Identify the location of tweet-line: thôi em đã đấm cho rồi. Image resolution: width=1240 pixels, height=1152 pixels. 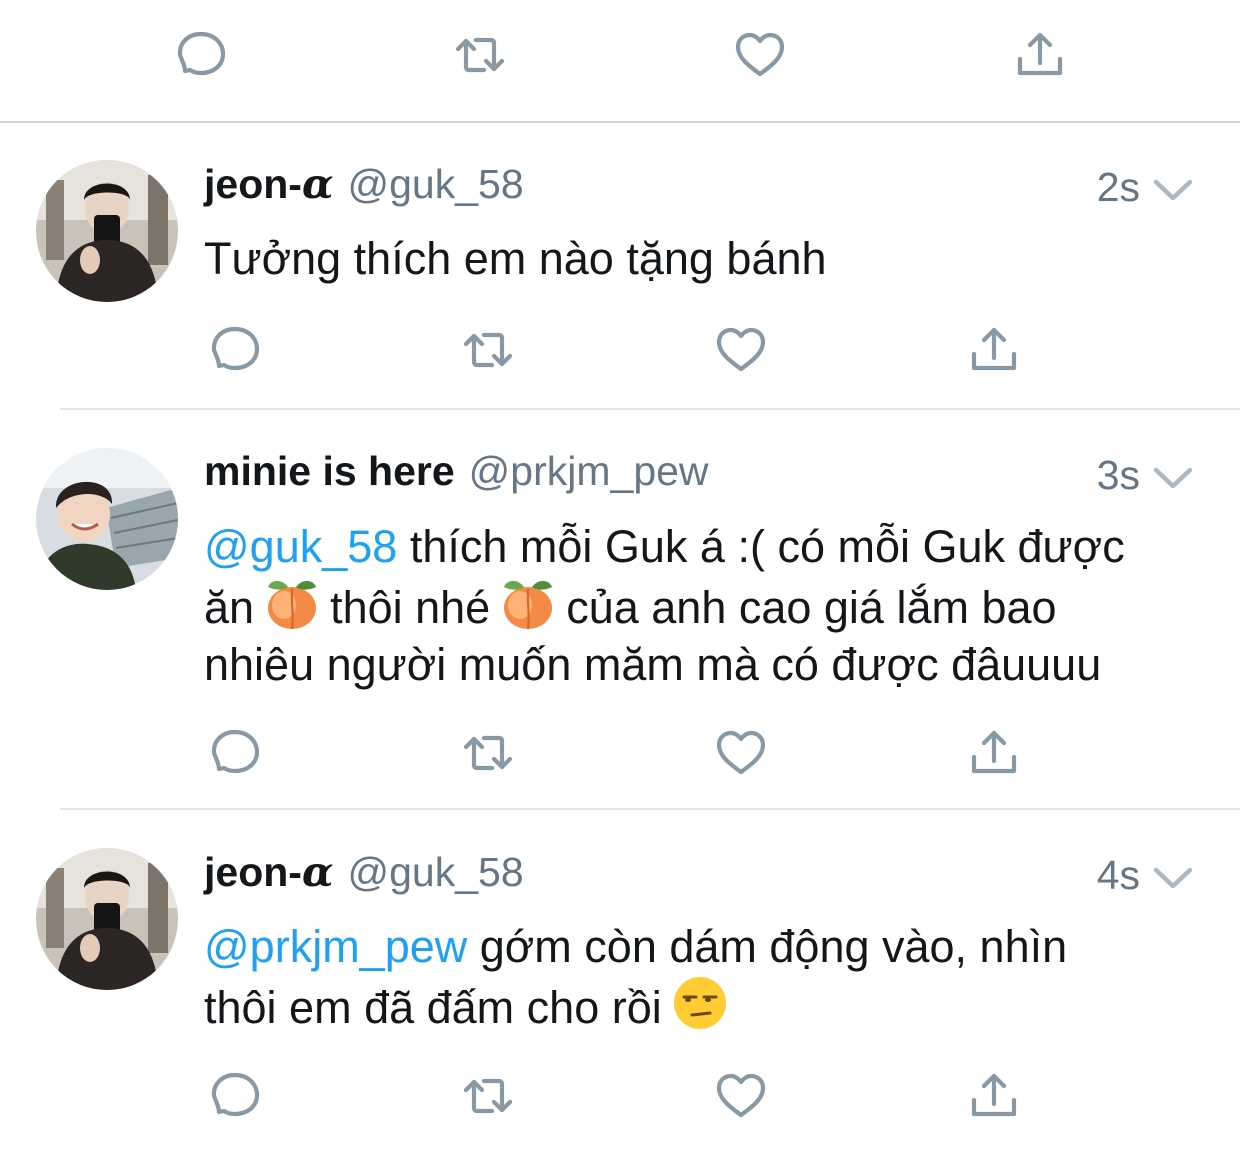
(709, 1005).